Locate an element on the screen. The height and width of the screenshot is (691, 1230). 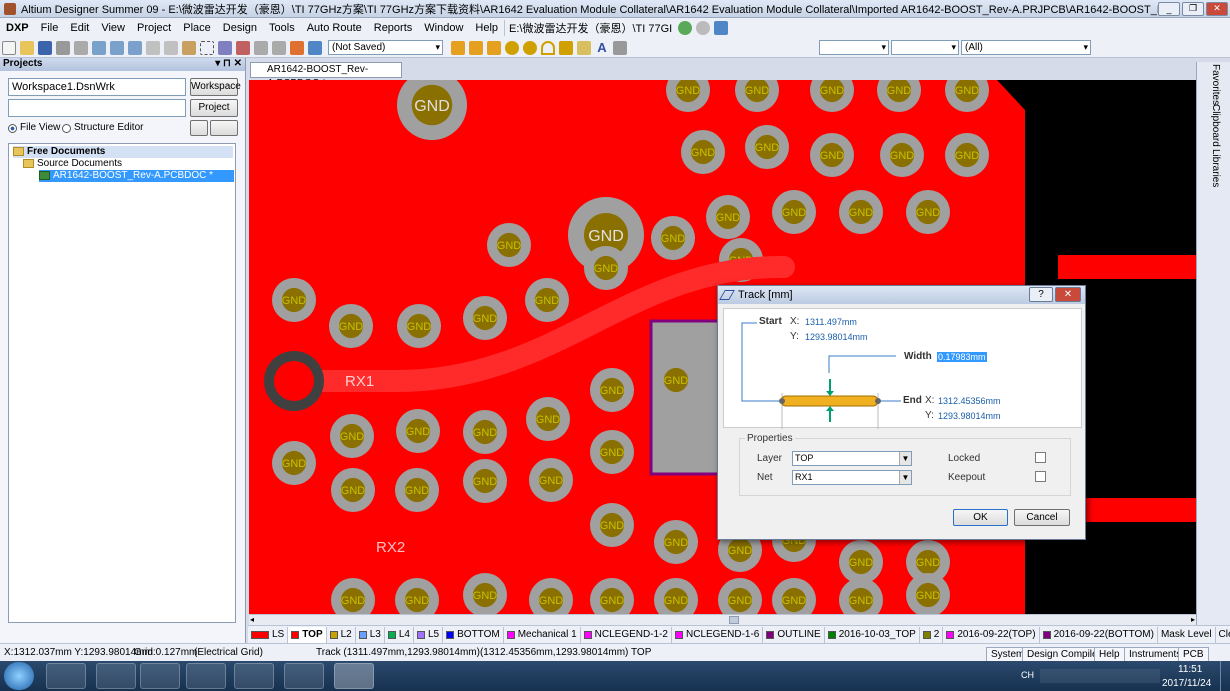
horizontal-scrollbar: ◂ ▸ is located at coordinates (722, 619).